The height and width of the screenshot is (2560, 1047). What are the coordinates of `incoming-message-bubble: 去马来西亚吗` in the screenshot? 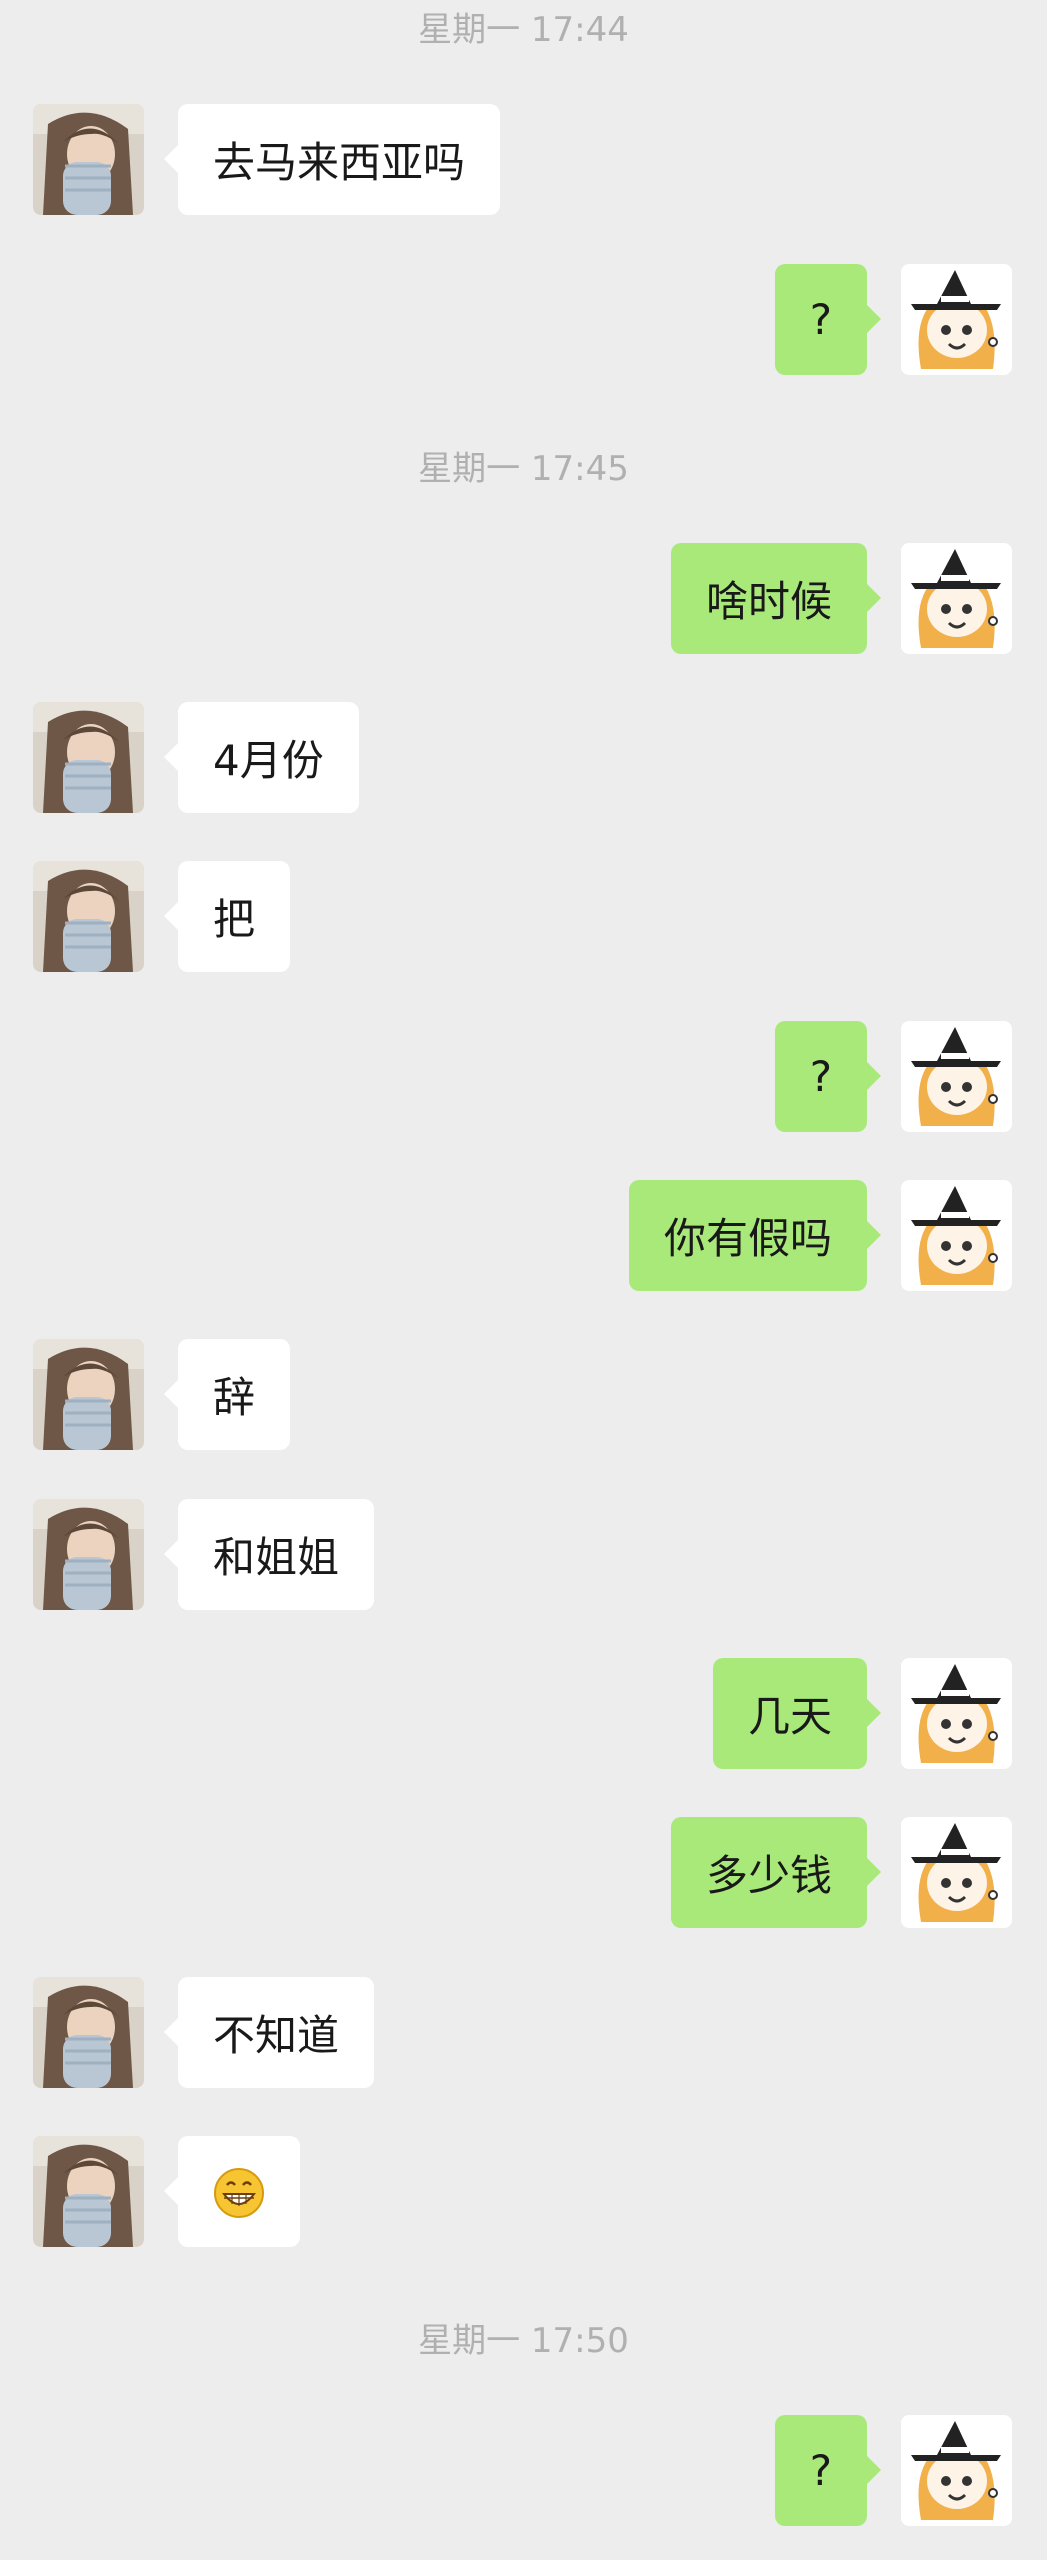 It's located at (332, 159).